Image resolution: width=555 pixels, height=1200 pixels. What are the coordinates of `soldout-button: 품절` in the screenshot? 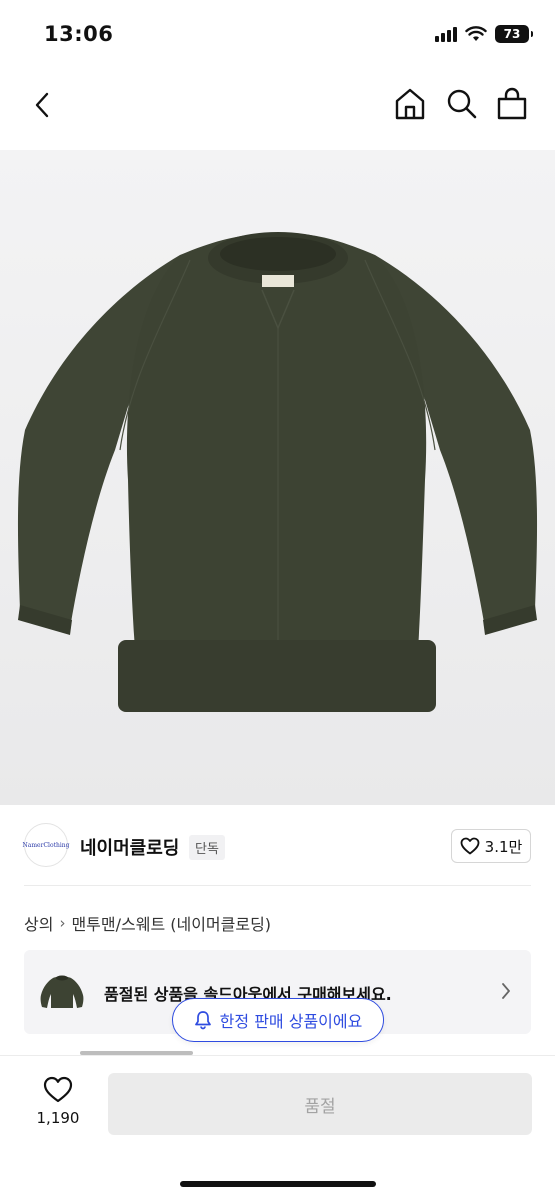 It's located at (320, 1104).